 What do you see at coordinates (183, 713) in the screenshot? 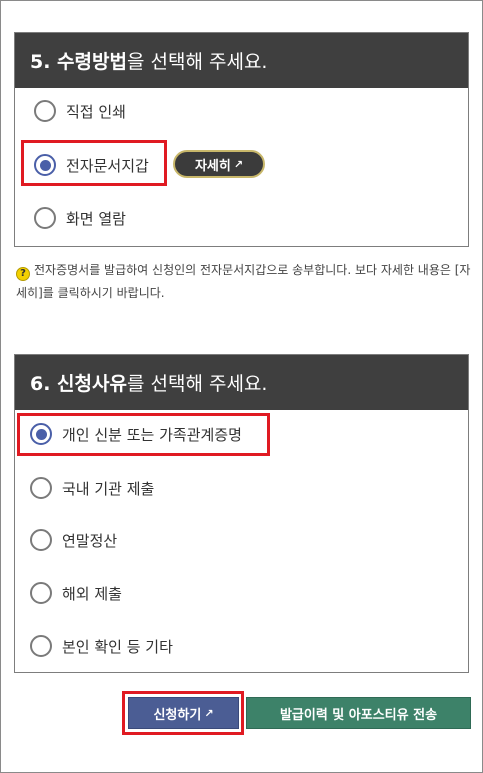
I see `highlight-box-apply` at bounding box center [183, 713].